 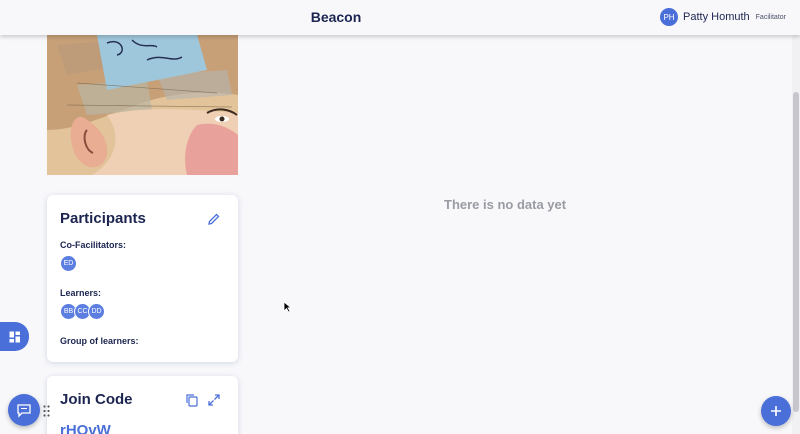 What do you see at coordinates (288, 309) in the screenshot?
I see `cursor-icon` at bounding box center [288, 309].